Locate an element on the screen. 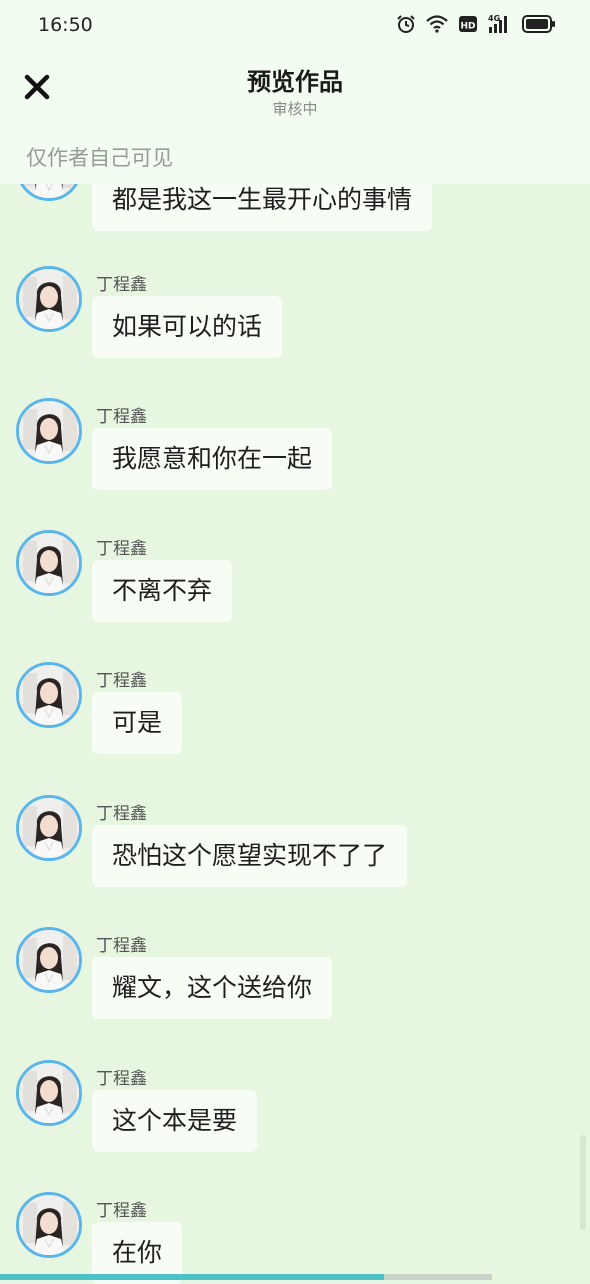  app-header: 预览作品 审核中 仅作者自己可见 is located at coordinates (295, 118).